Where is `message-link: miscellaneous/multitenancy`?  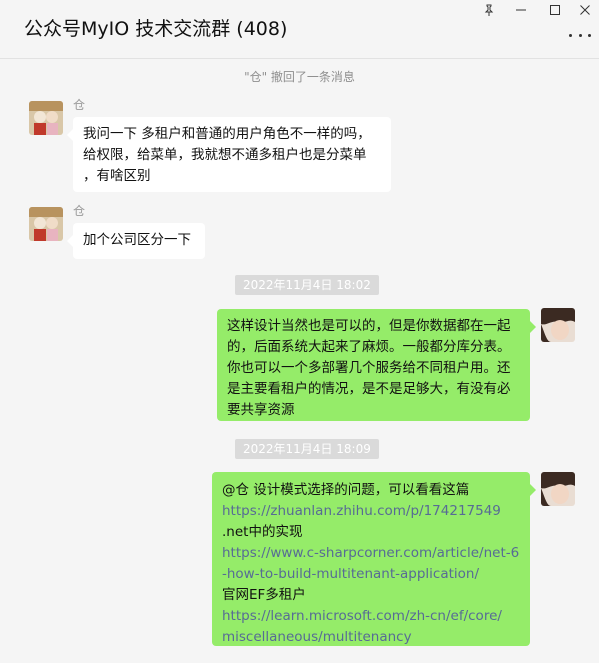 message-link: miscellaneous/multitenancy is located at coordinates (371, 637).